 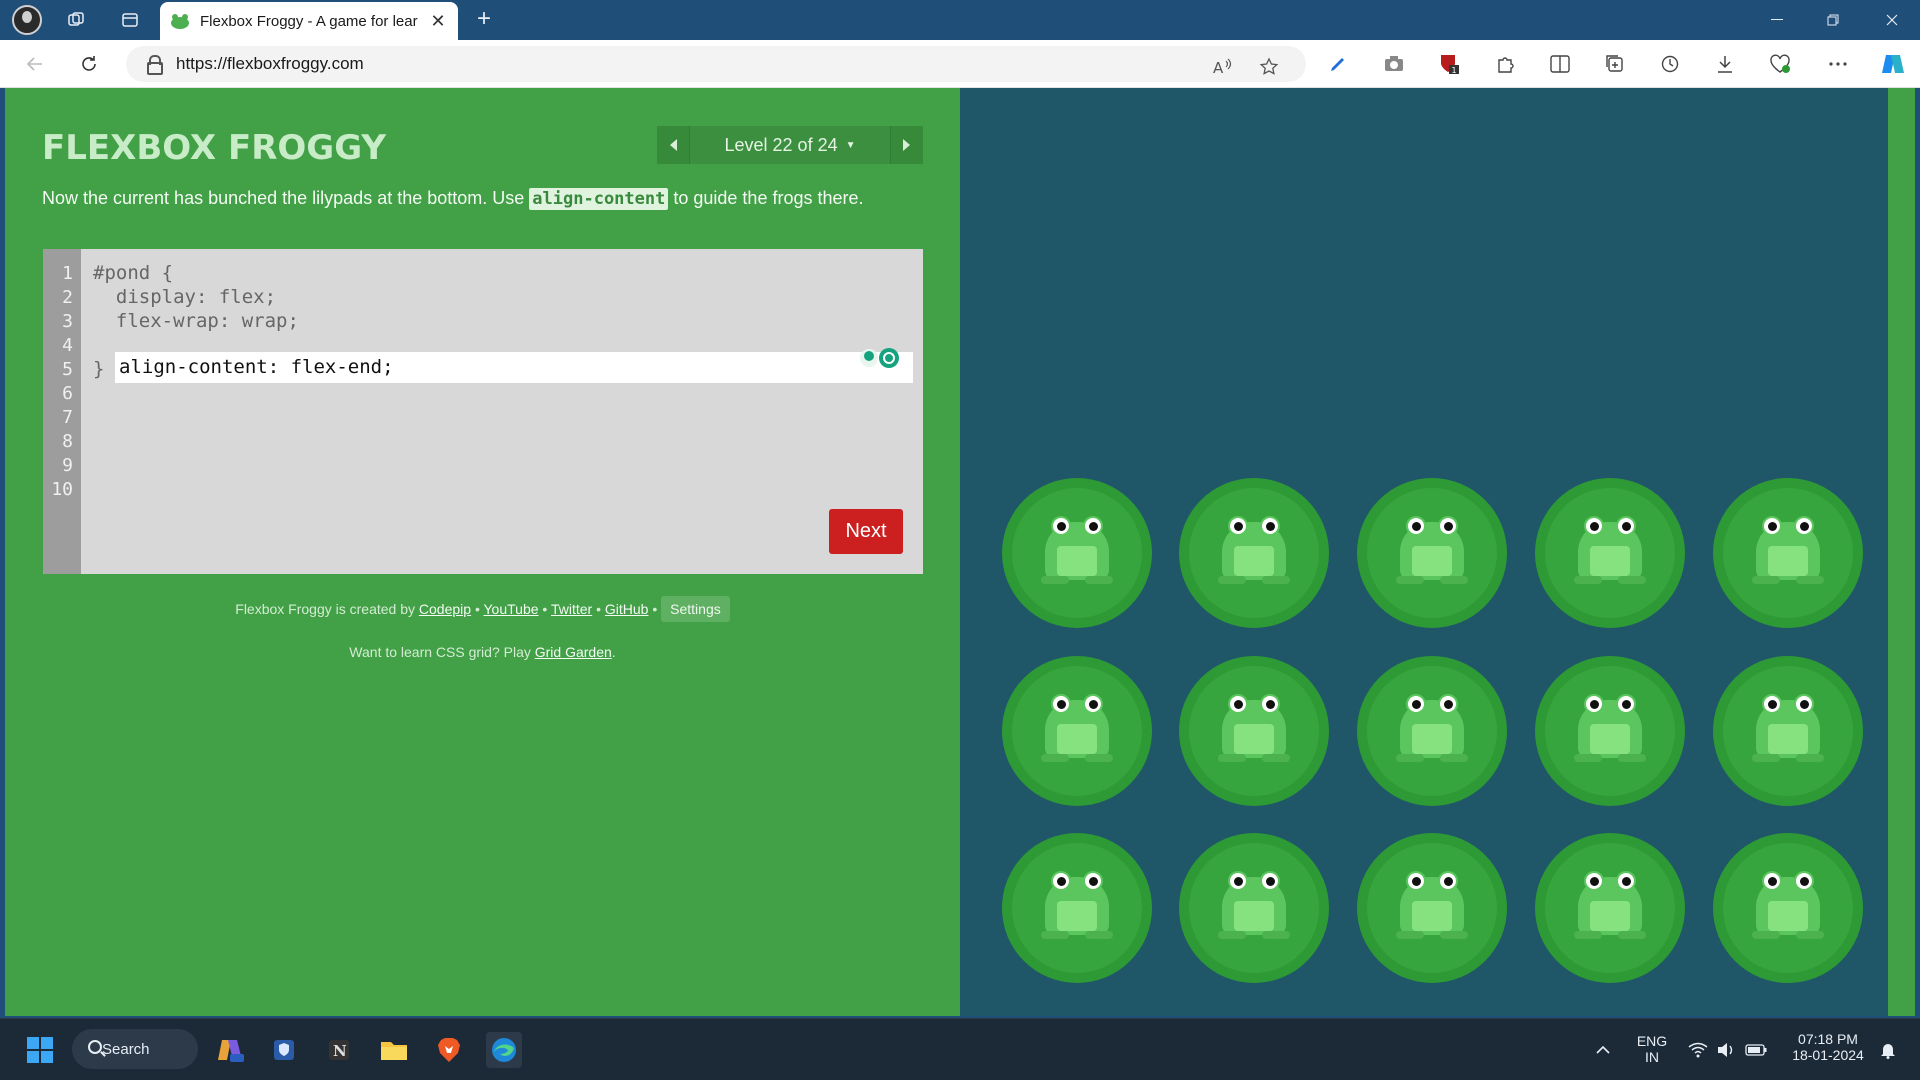 I want to click on edge-browser-icon, so click(x=504, y=1050).